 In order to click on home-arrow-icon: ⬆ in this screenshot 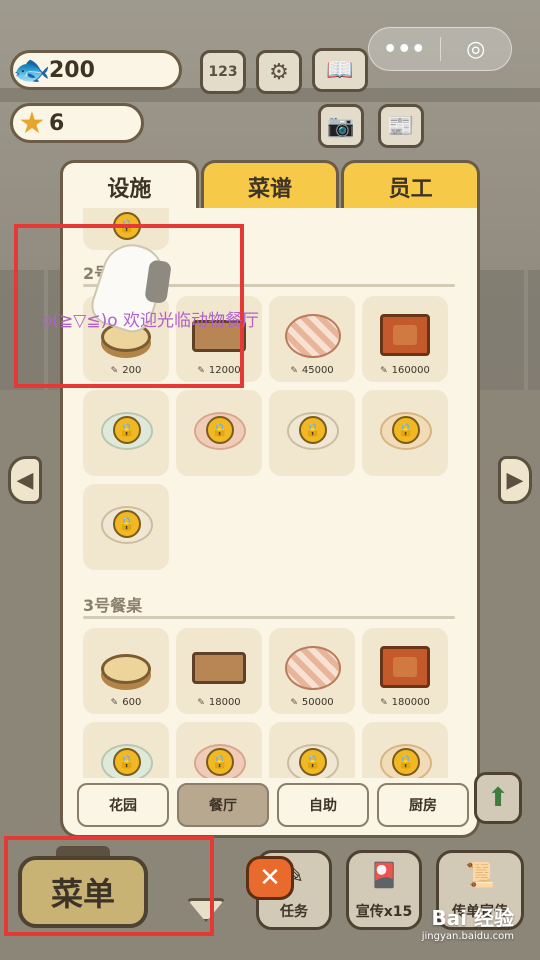, I will do `click(498, 798)`.